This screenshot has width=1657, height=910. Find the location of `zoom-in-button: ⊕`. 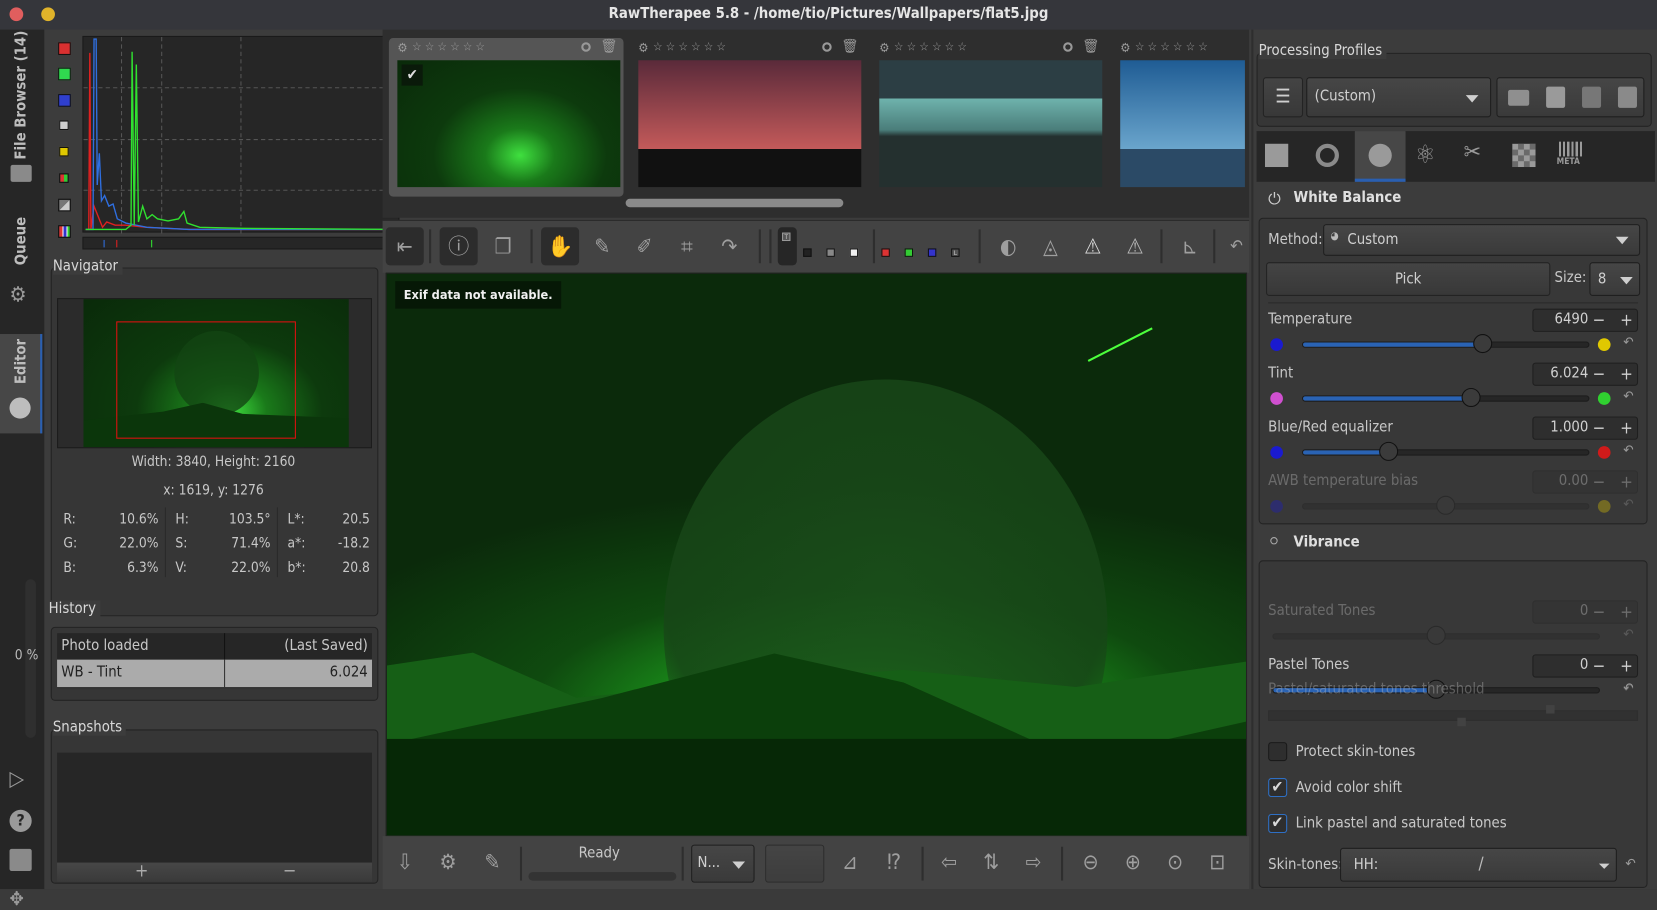

zoom-in-button: ⊕ is located at coordinates (1133, 862).